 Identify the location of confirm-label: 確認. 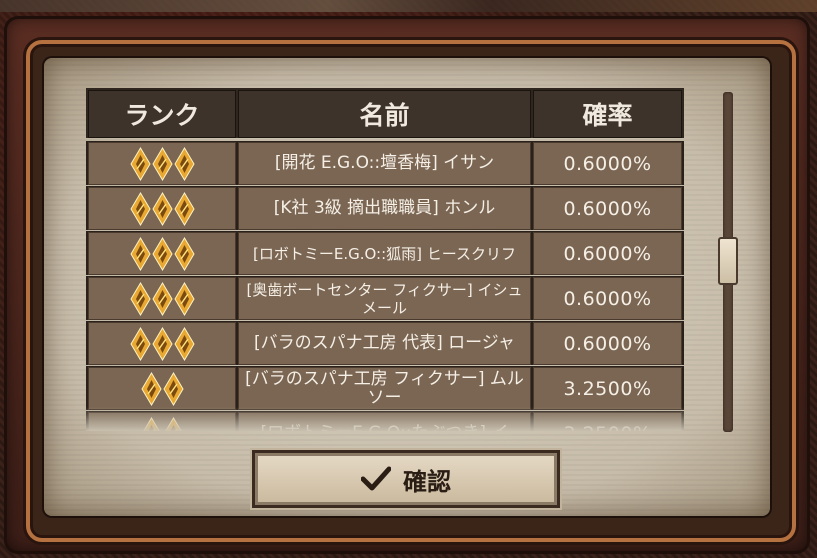
(427, 481).